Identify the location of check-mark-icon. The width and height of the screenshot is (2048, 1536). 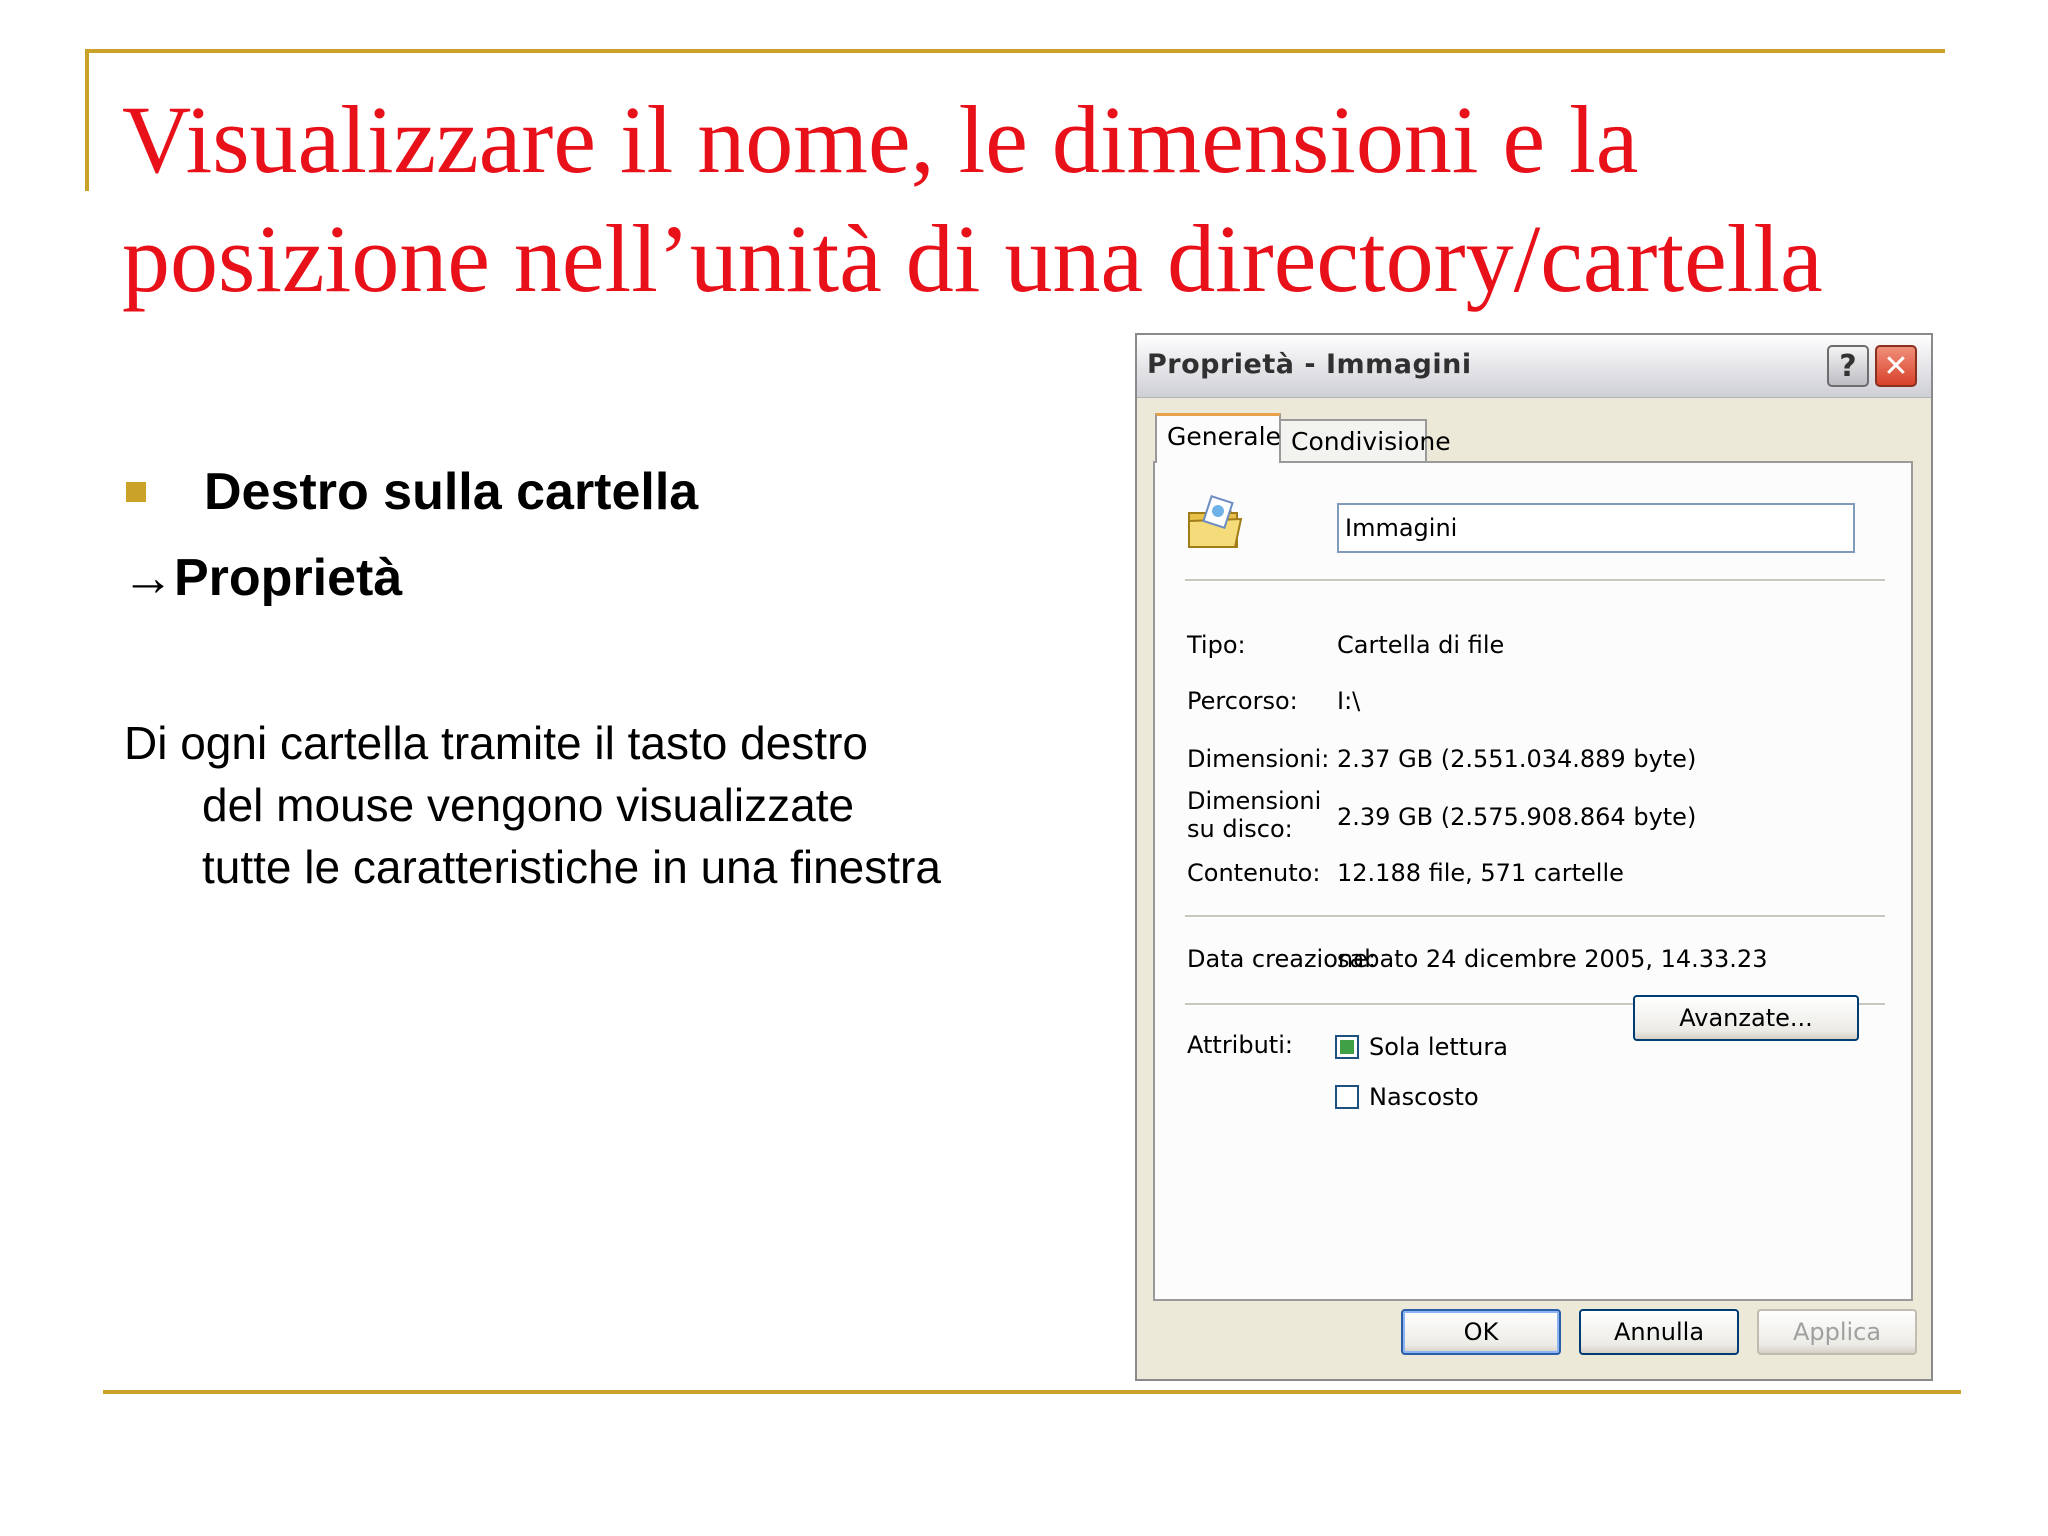
(1347, 1047).